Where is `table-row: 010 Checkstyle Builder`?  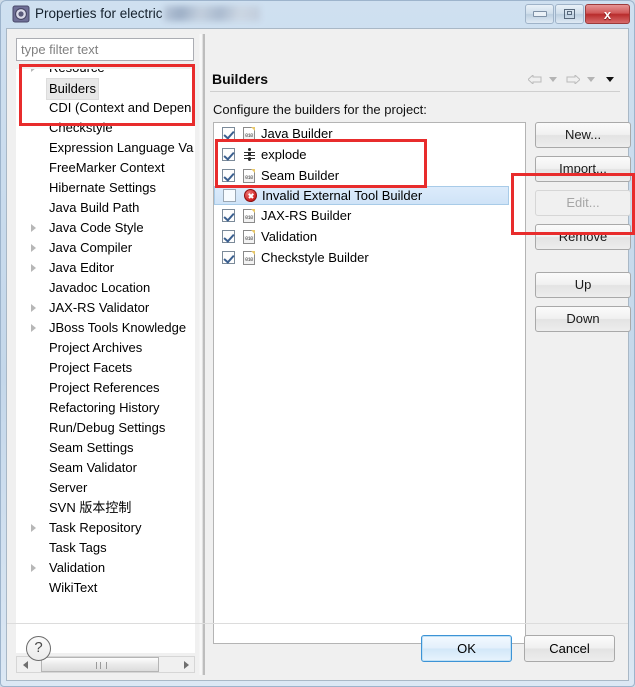
table-row: 010 Checkstyle Builder is located at coordinates (369, 257).